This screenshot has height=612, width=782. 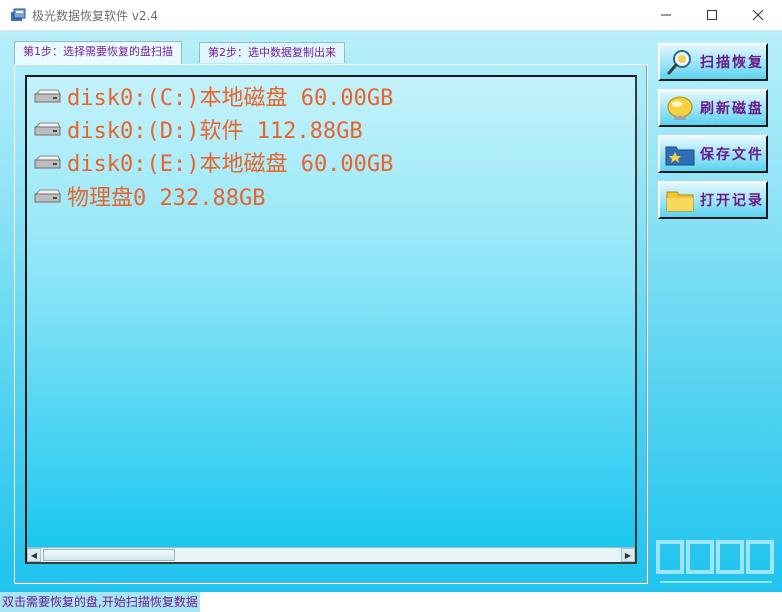 What do you see at coordinates (166, 198) in the screenshot?
I see `disk-label: 物理盘0 232.88GB` at bounding box center [166, 198].